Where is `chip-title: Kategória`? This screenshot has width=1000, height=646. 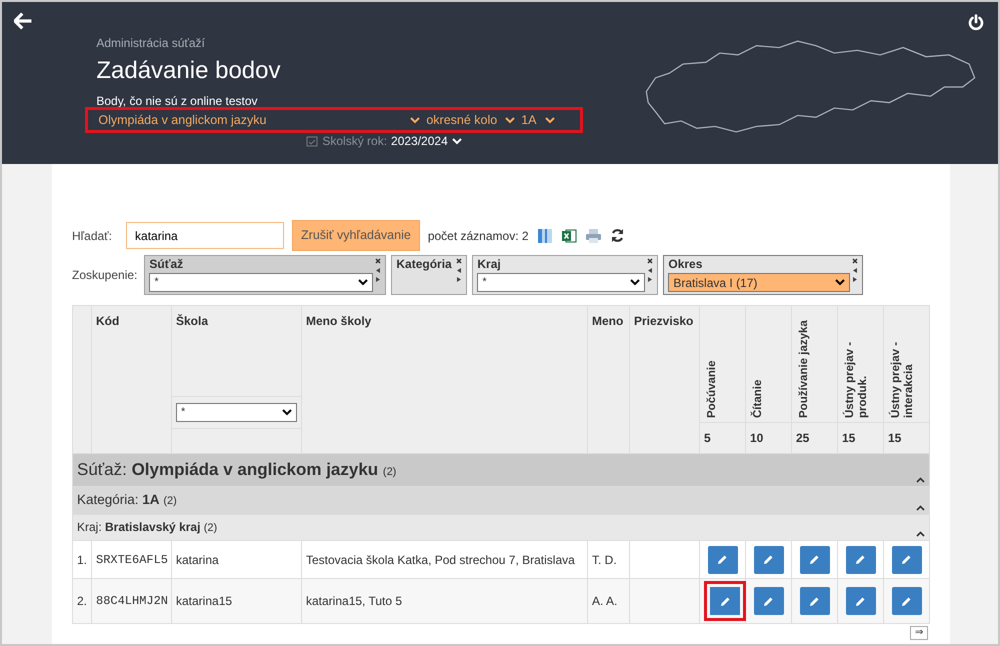 chip-title: Kategória is located at coordinates (424, 265).